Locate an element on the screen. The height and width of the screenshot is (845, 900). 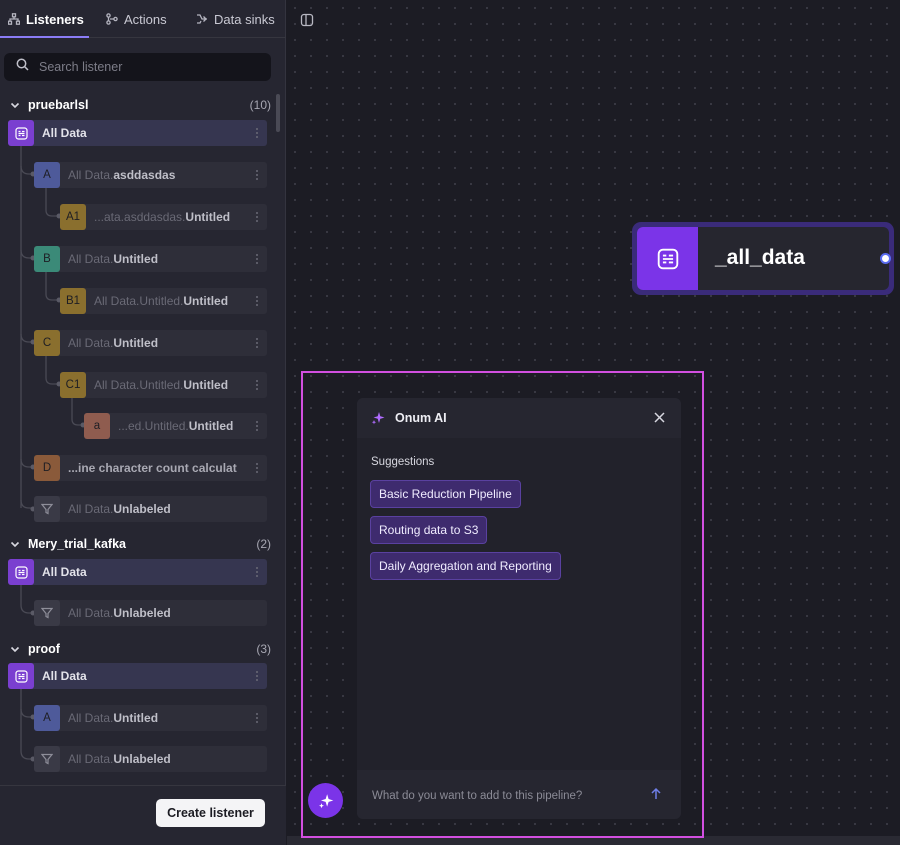
listener-group-proof: proof (3) is located at coordinates (143, 649).